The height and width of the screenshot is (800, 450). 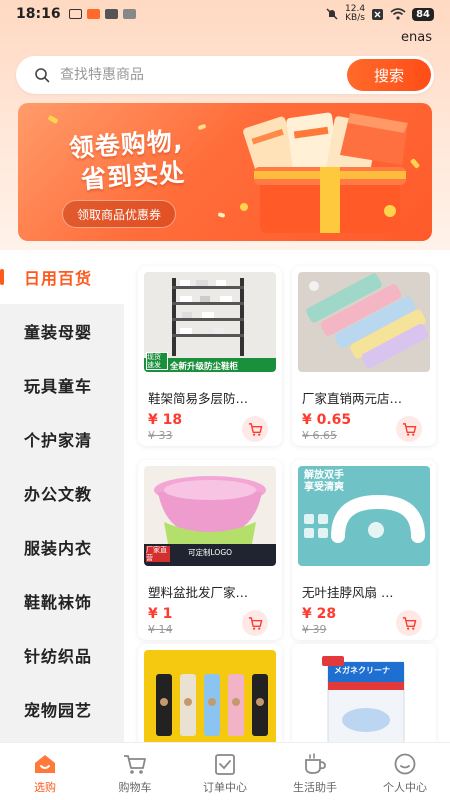 I want to click on product-card, so click(x=210, y=693).